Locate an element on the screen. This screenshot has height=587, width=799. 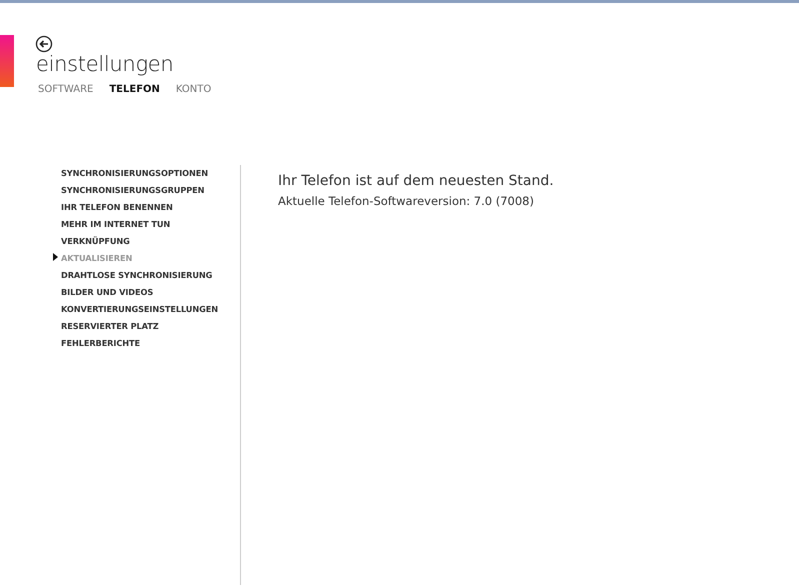
sidebar-item: VERKNÜPFUNG is located at coordinates (95, 241).